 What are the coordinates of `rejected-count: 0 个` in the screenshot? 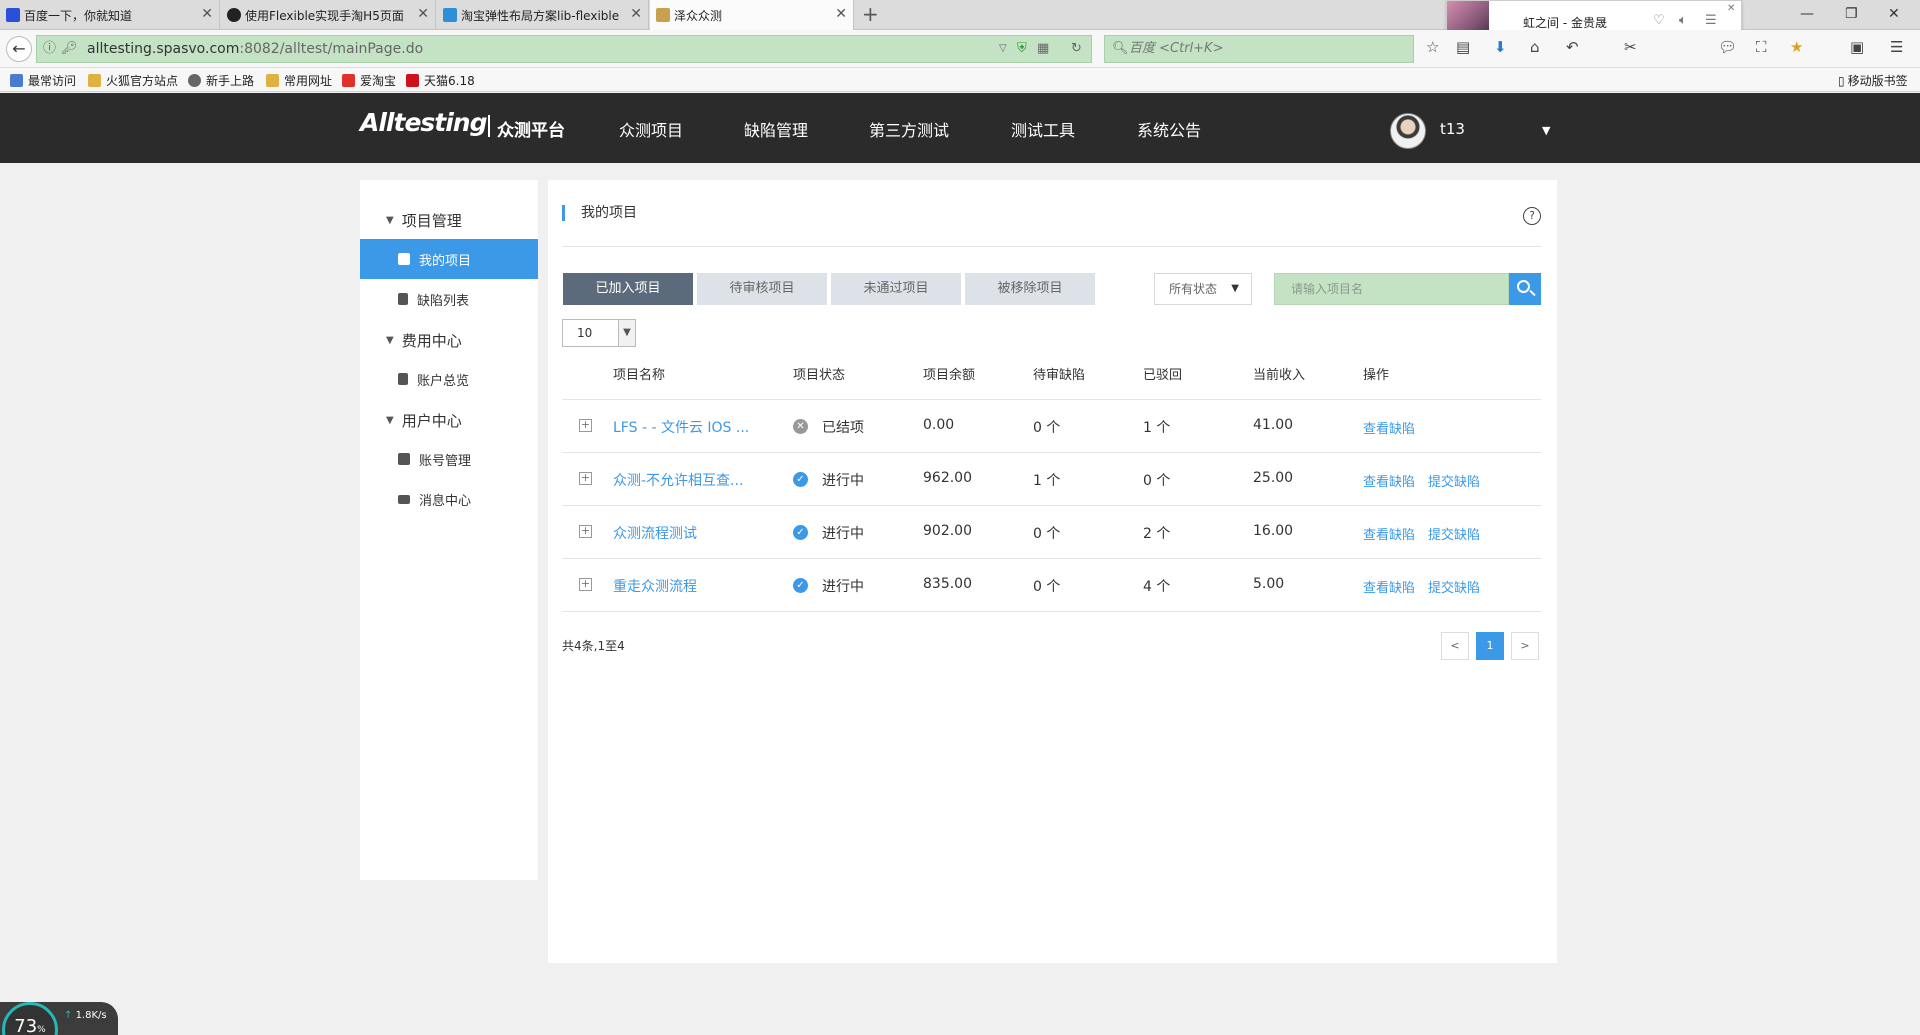 It's located at (1157, 481).